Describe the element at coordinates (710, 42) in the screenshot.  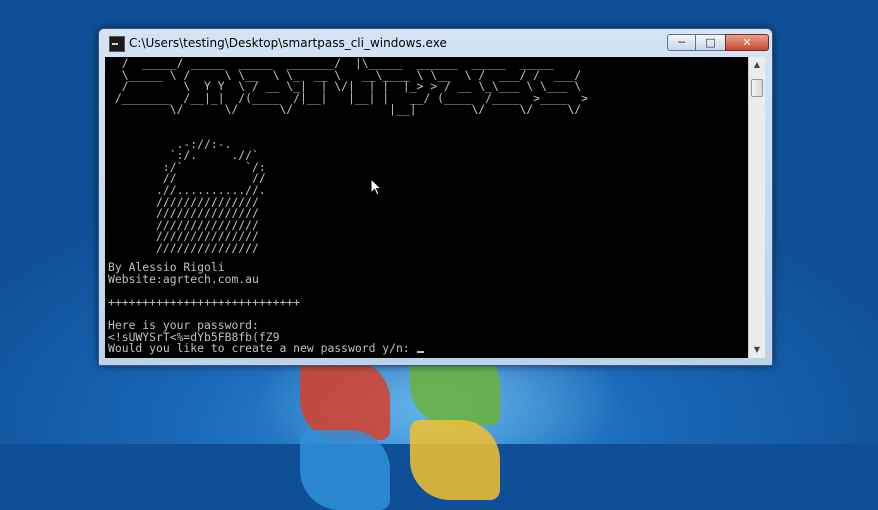
I see `maximize-button: □` at that location.